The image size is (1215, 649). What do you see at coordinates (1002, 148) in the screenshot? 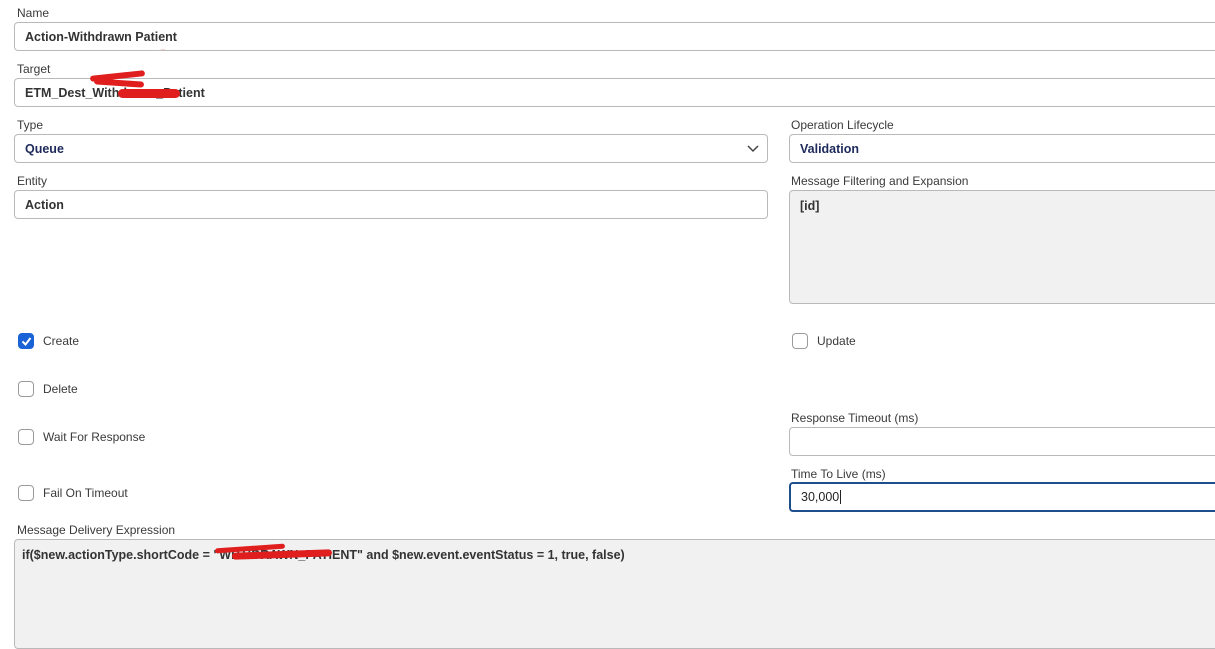
I see `operation-lifecycle-select: Validation` at bounding box center [1002, 148].